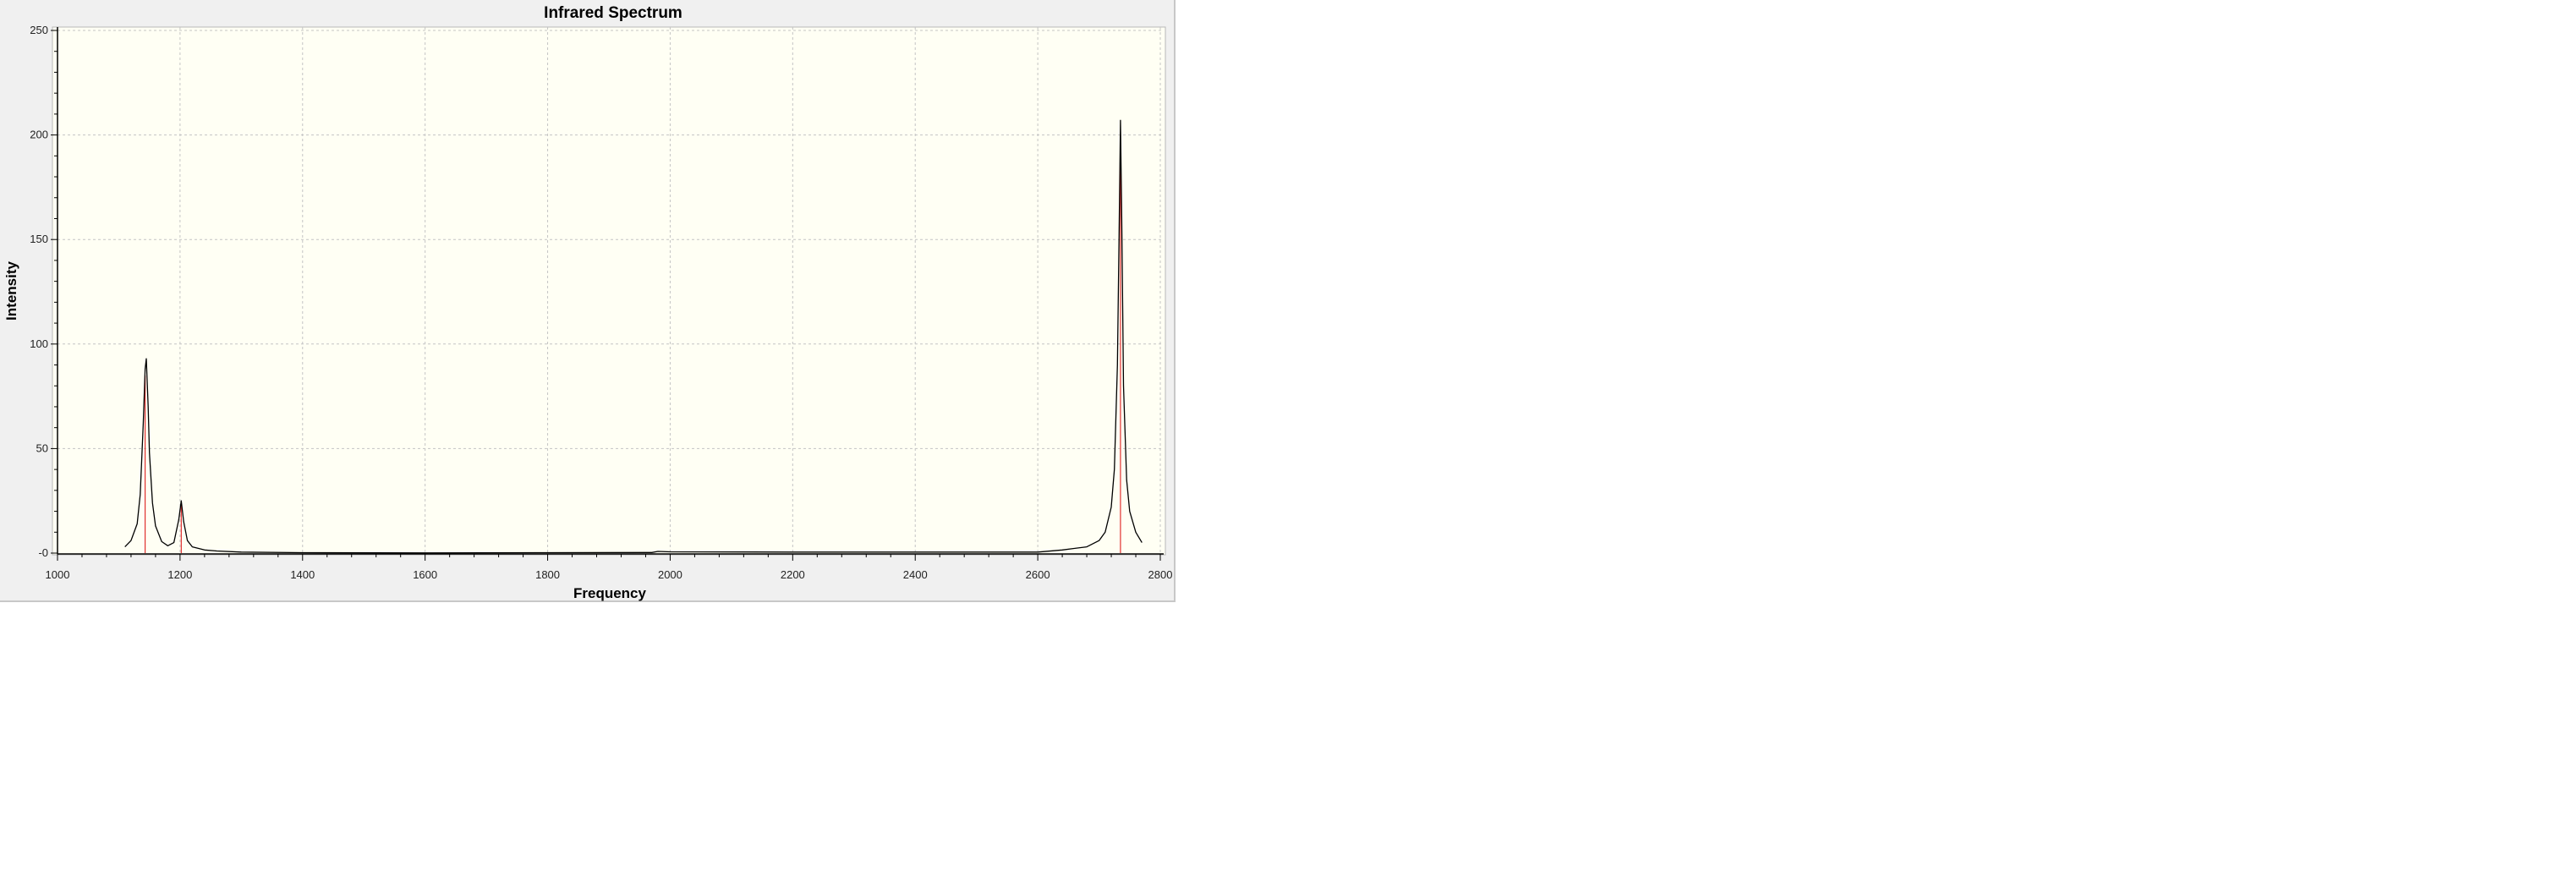  I want to click on x-tick-label: 1400, so click(302, 574).